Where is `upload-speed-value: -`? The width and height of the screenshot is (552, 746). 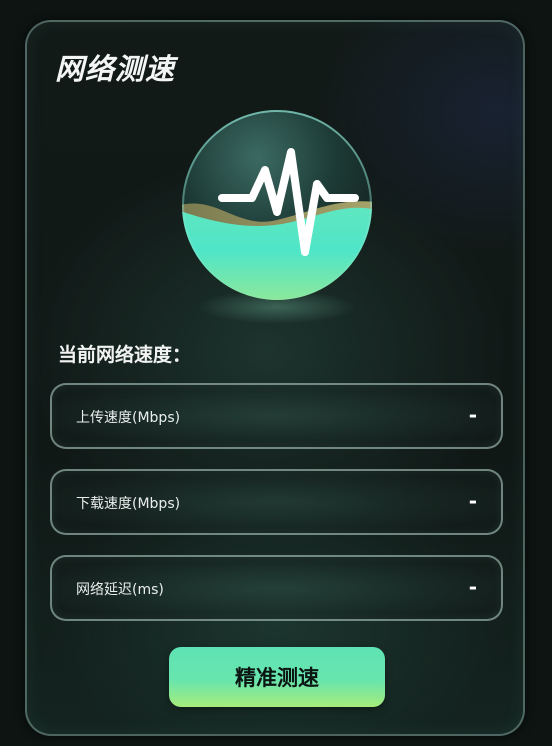
upload-speed-value: - is located at coordinates (472, 415).